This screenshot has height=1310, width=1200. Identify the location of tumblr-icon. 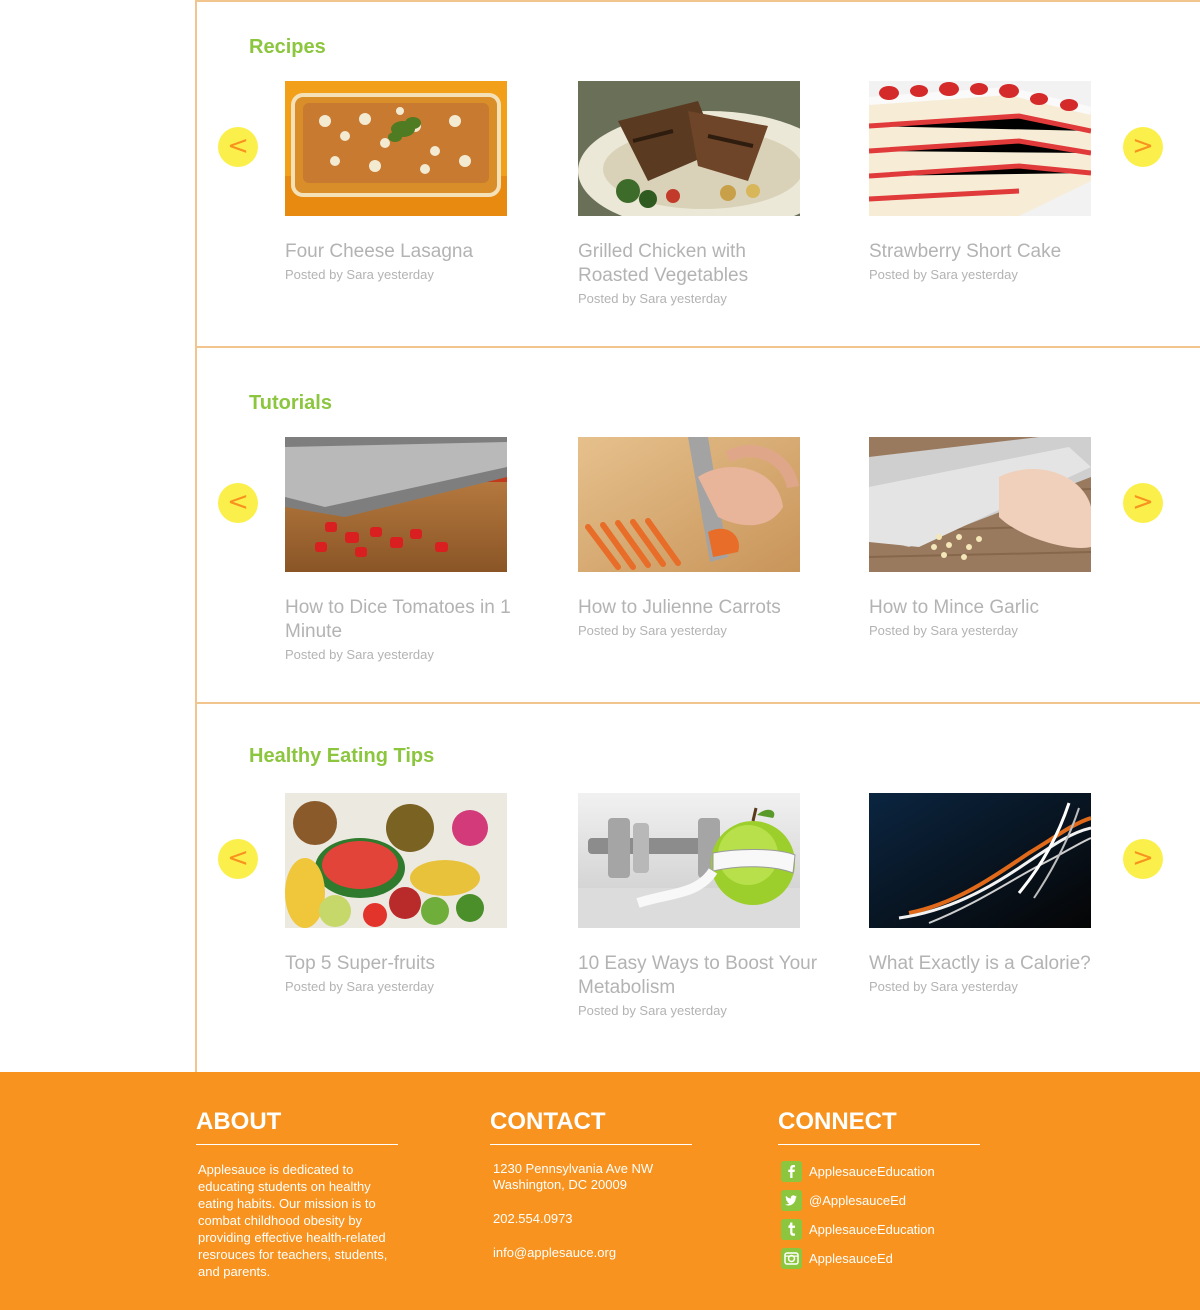
(791, 1229).